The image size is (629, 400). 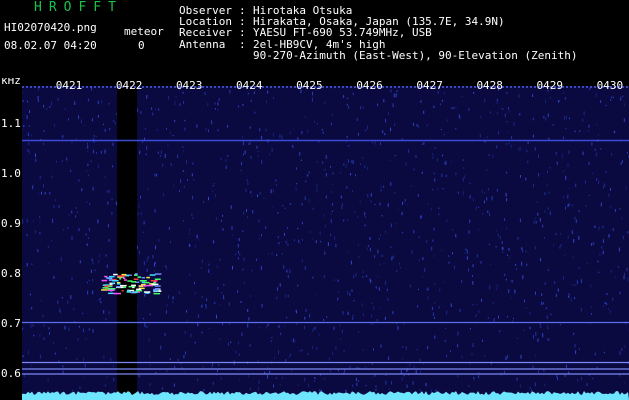 What do you see at coordinates (202, 44) in the screenshot?
I see `antenna-key: Antenna` at bounding box center [202, 44].